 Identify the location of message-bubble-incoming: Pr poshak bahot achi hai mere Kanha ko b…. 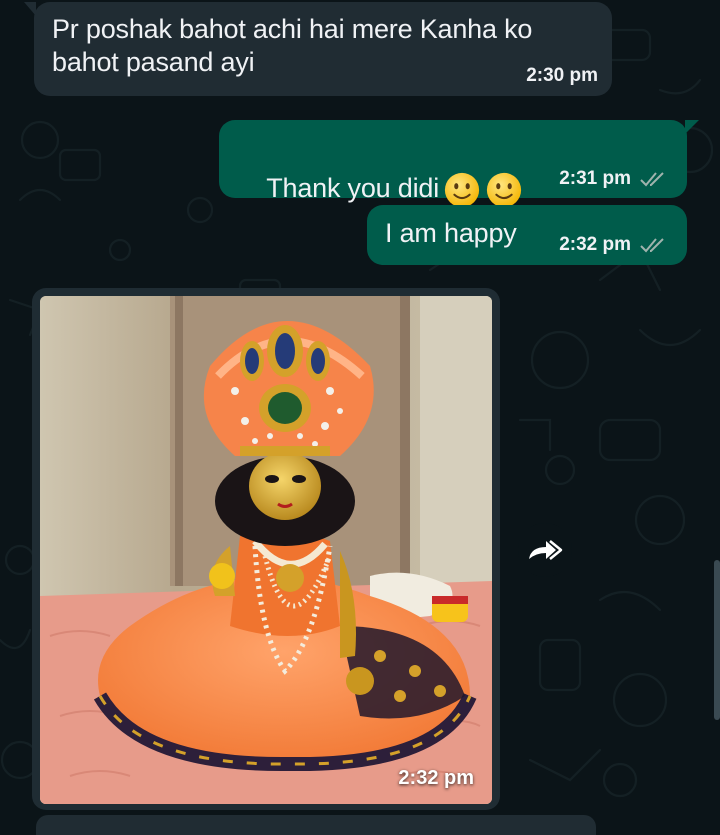
(318, 49).